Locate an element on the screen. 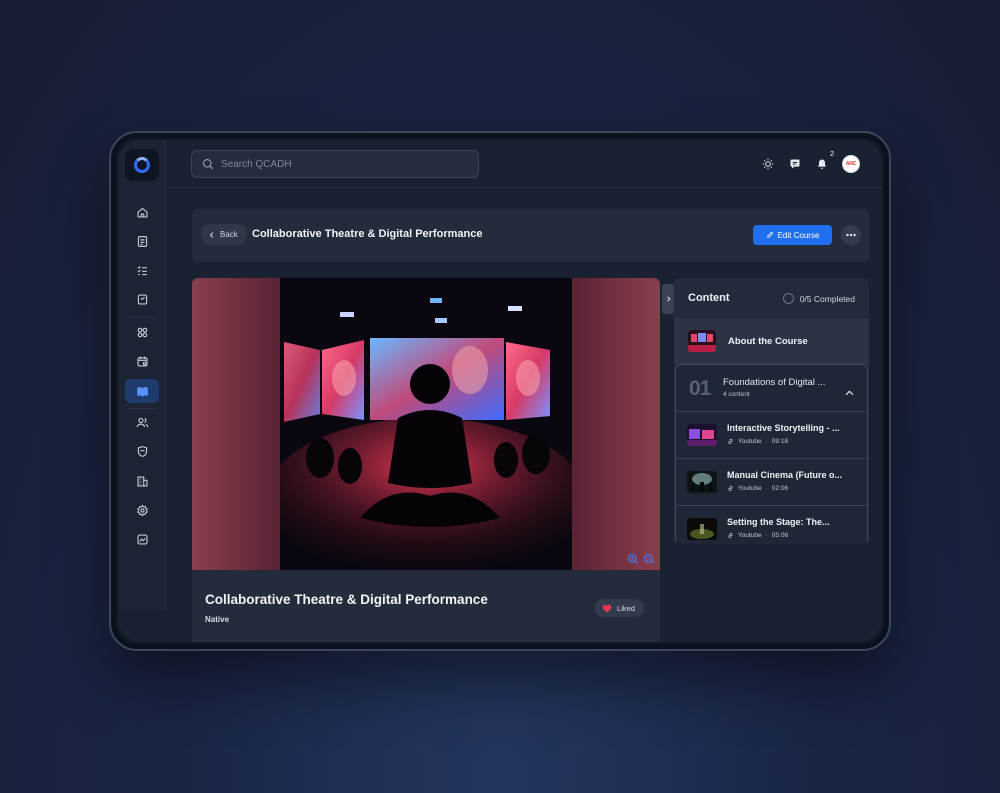  building-icon is located at coordinates (142, 481).